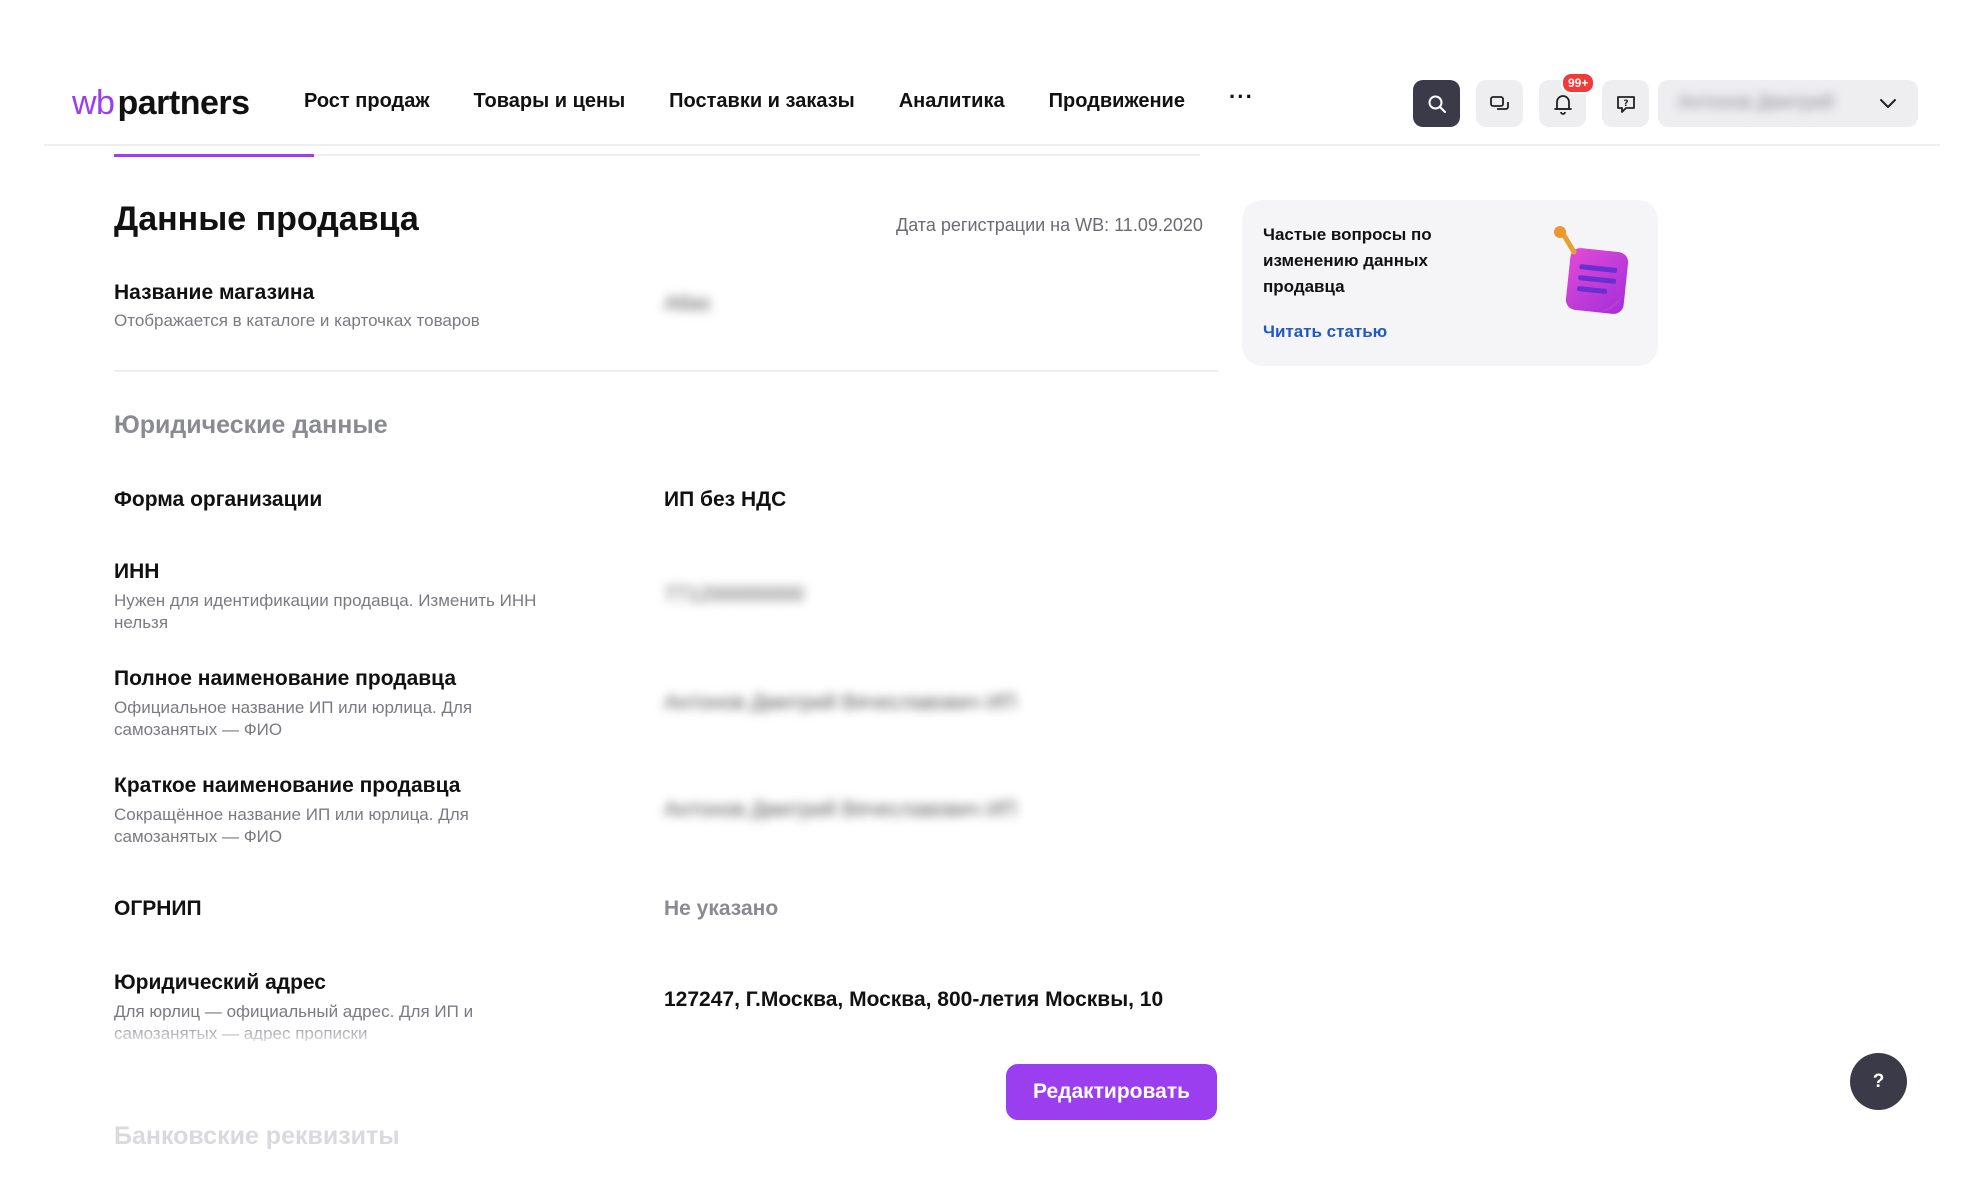  What do you see at coordinates (687, 303) in the screenshot?
I see `store-name-value: Atlas` at bounding box center [687, 303].